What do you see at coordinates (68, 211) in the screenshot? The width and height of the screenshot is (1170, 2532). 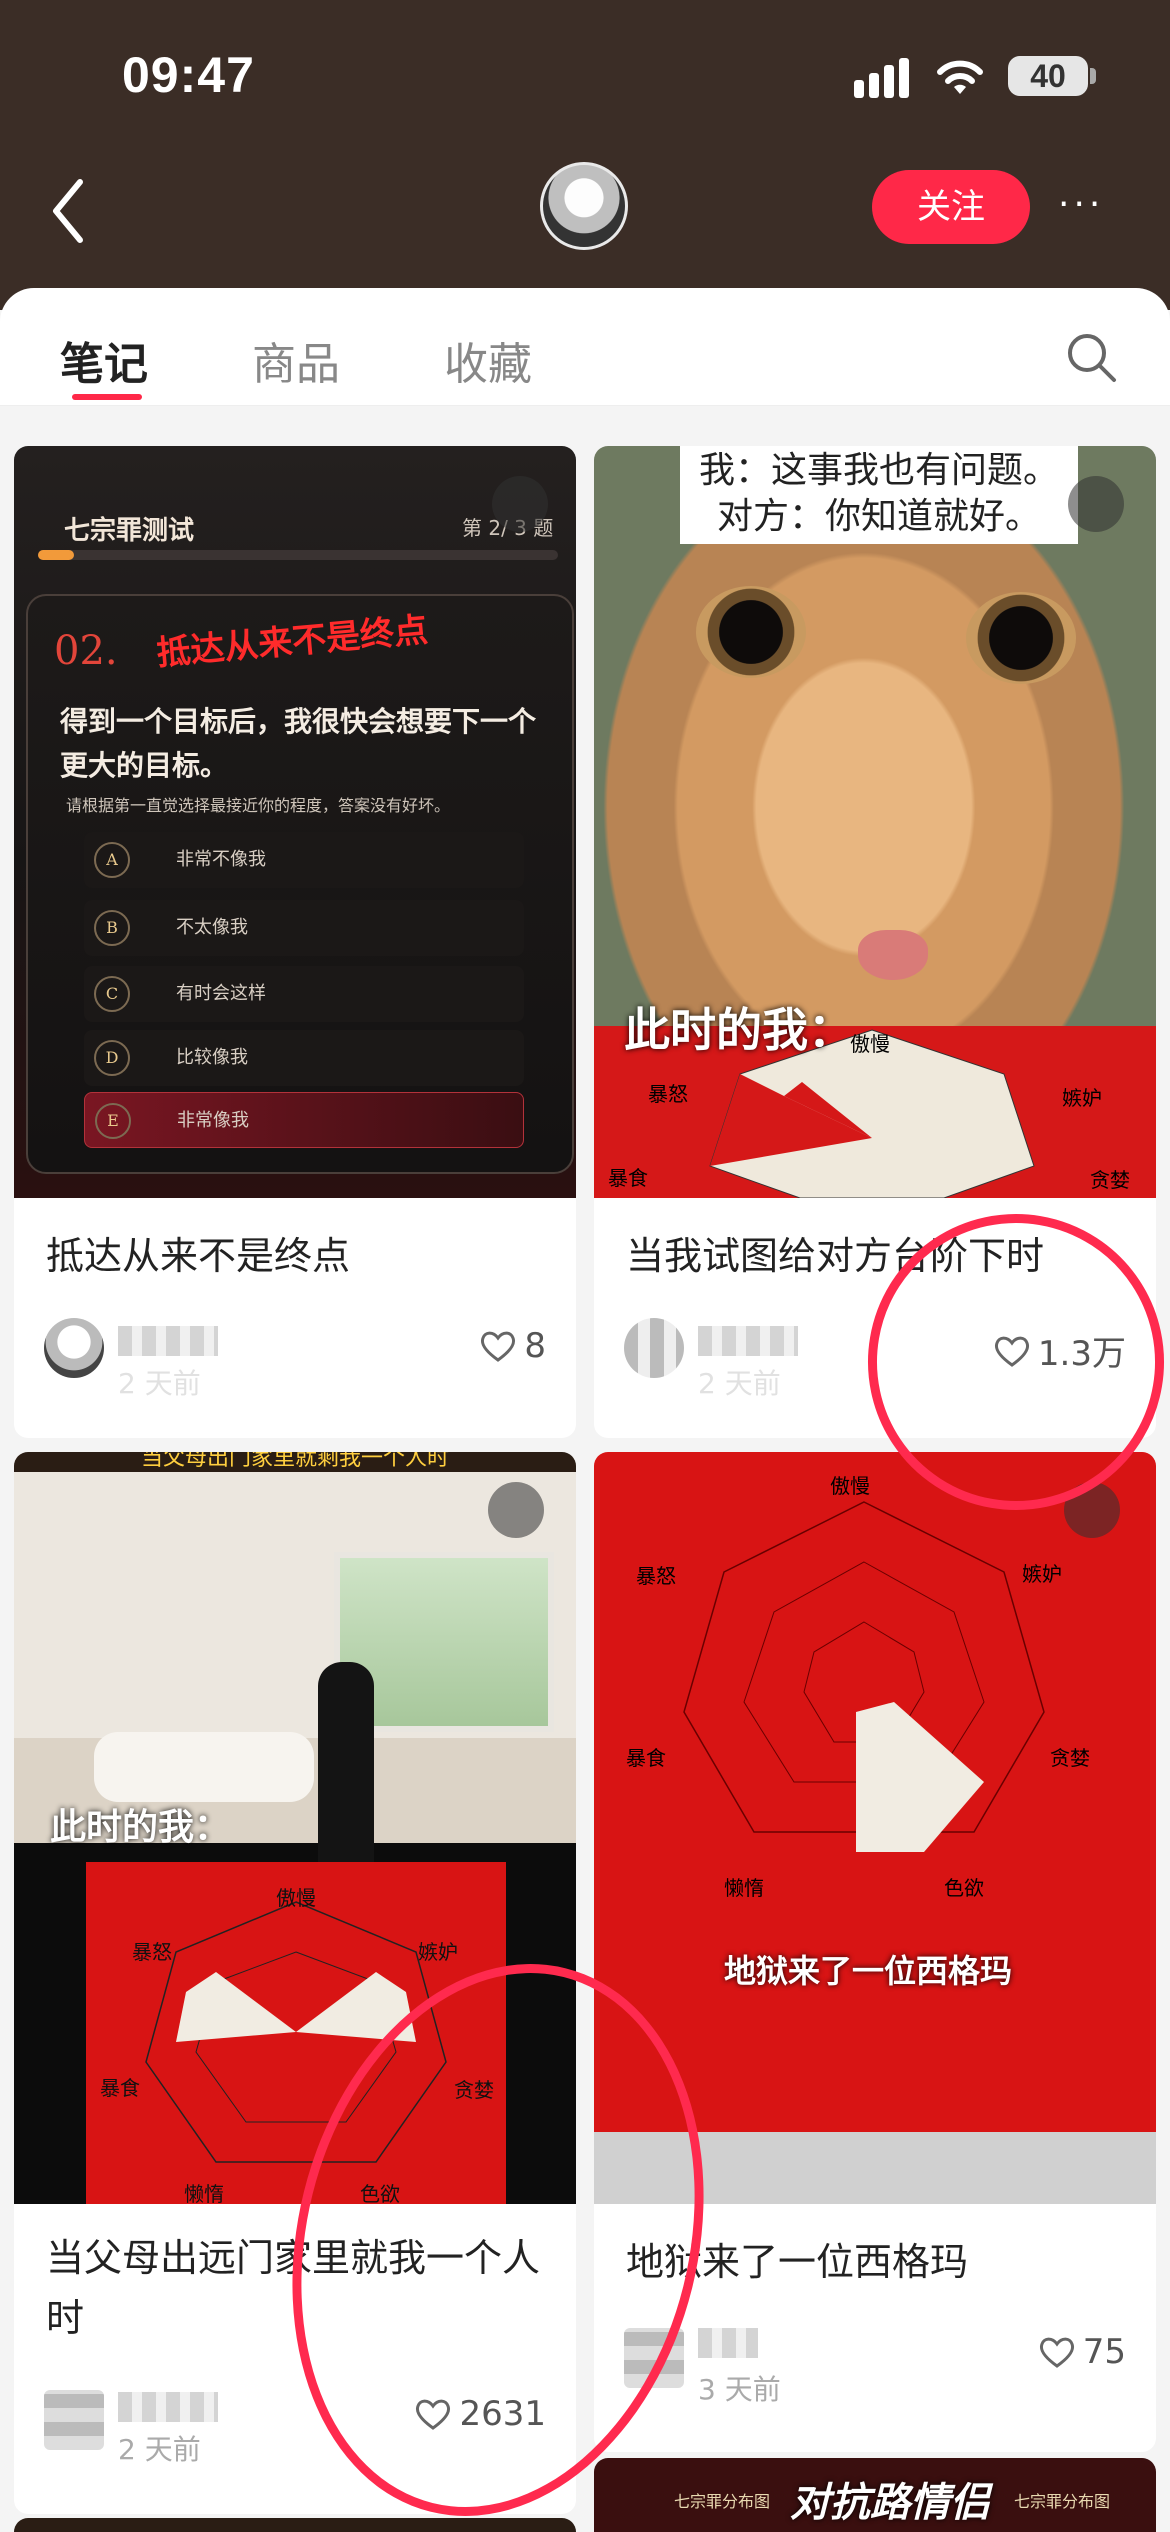 I see `back-arrow-icon` at bounding box center [68, 211].